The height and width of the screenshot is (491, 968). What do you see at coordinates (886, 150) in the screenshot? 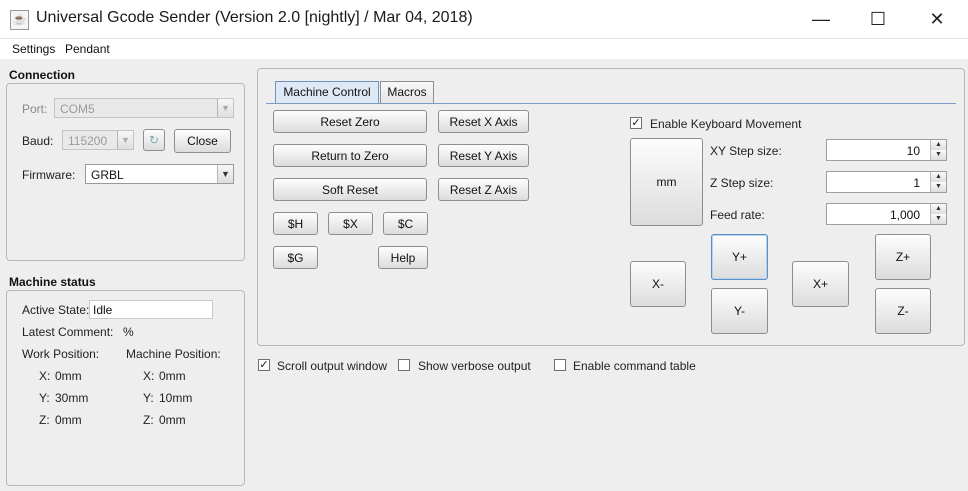
I see `xy-step-spinner: 10 ▲ ▼` at bounding box center [886, 150].